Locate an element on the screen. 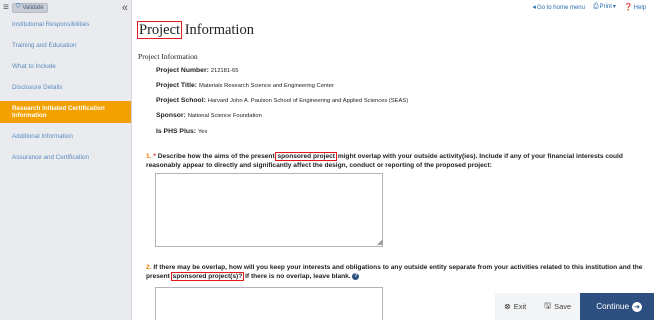  save-button: 🖫 Save is located at coordinates (558, 306).